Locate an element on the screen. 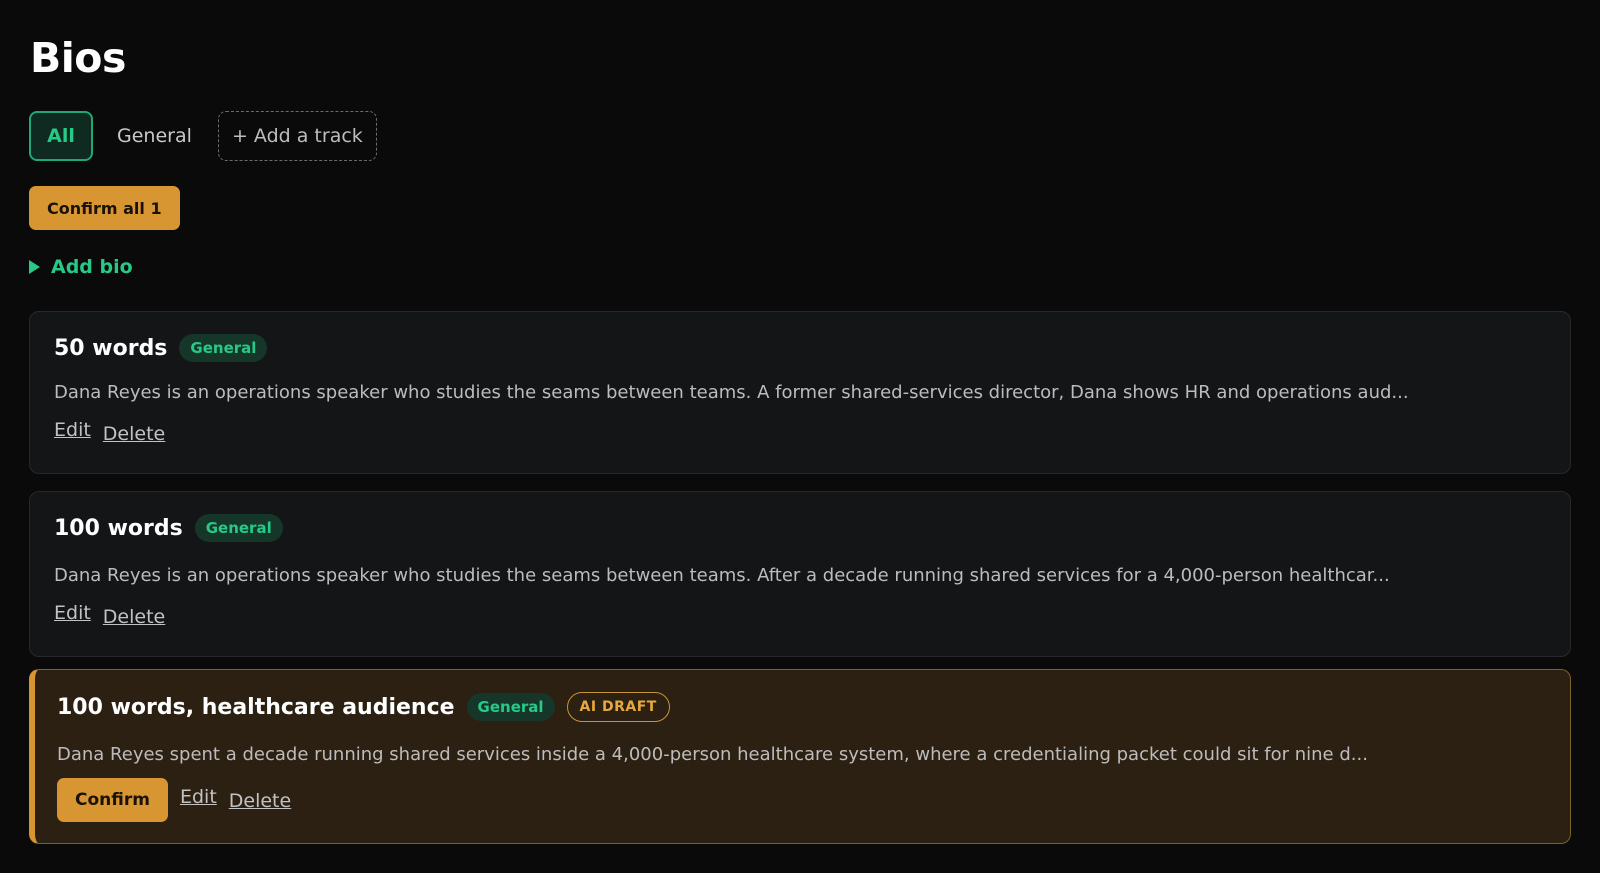 Image resolution: width=1600 pixels, height=873 pixels. bio-card-header: 100 words General is located at coordinates (168, 528).